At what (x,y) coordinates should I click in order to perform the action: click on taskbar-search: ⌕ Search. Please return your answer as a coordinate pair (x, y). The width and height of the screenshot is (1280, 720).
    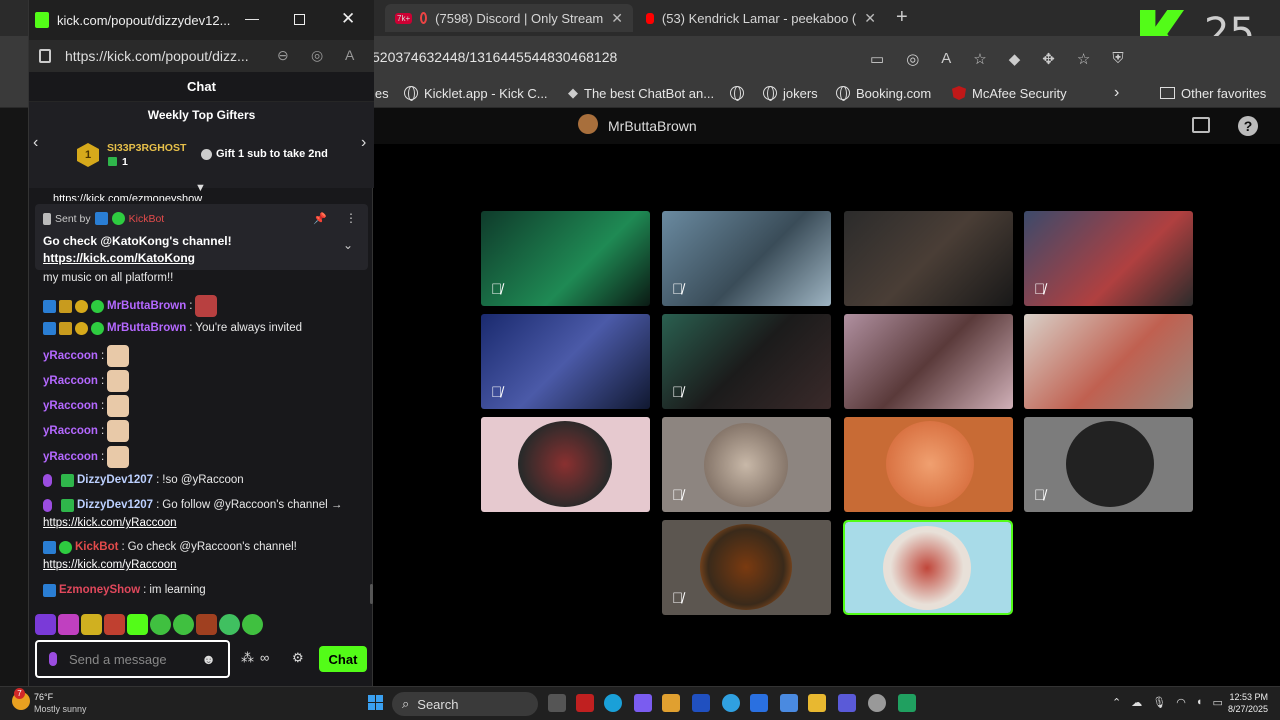
    Looking at the image, I should click on (465, 704).